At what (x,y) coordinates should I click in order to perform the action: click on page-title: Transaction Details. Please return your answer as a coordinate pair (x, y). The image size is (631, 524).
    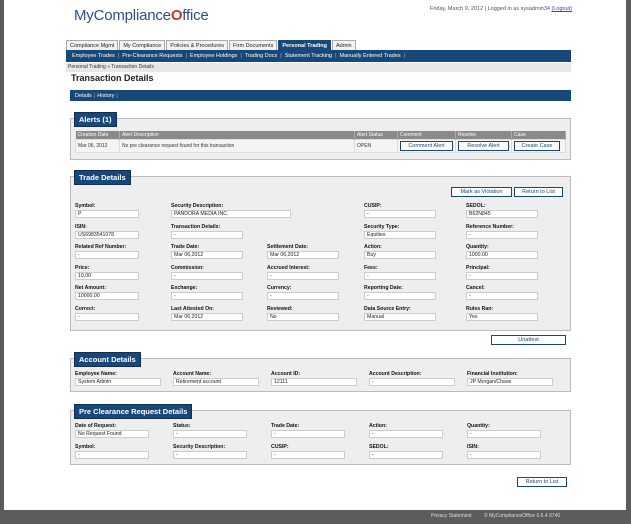
    Looking at the image, I should click on (112, 78).